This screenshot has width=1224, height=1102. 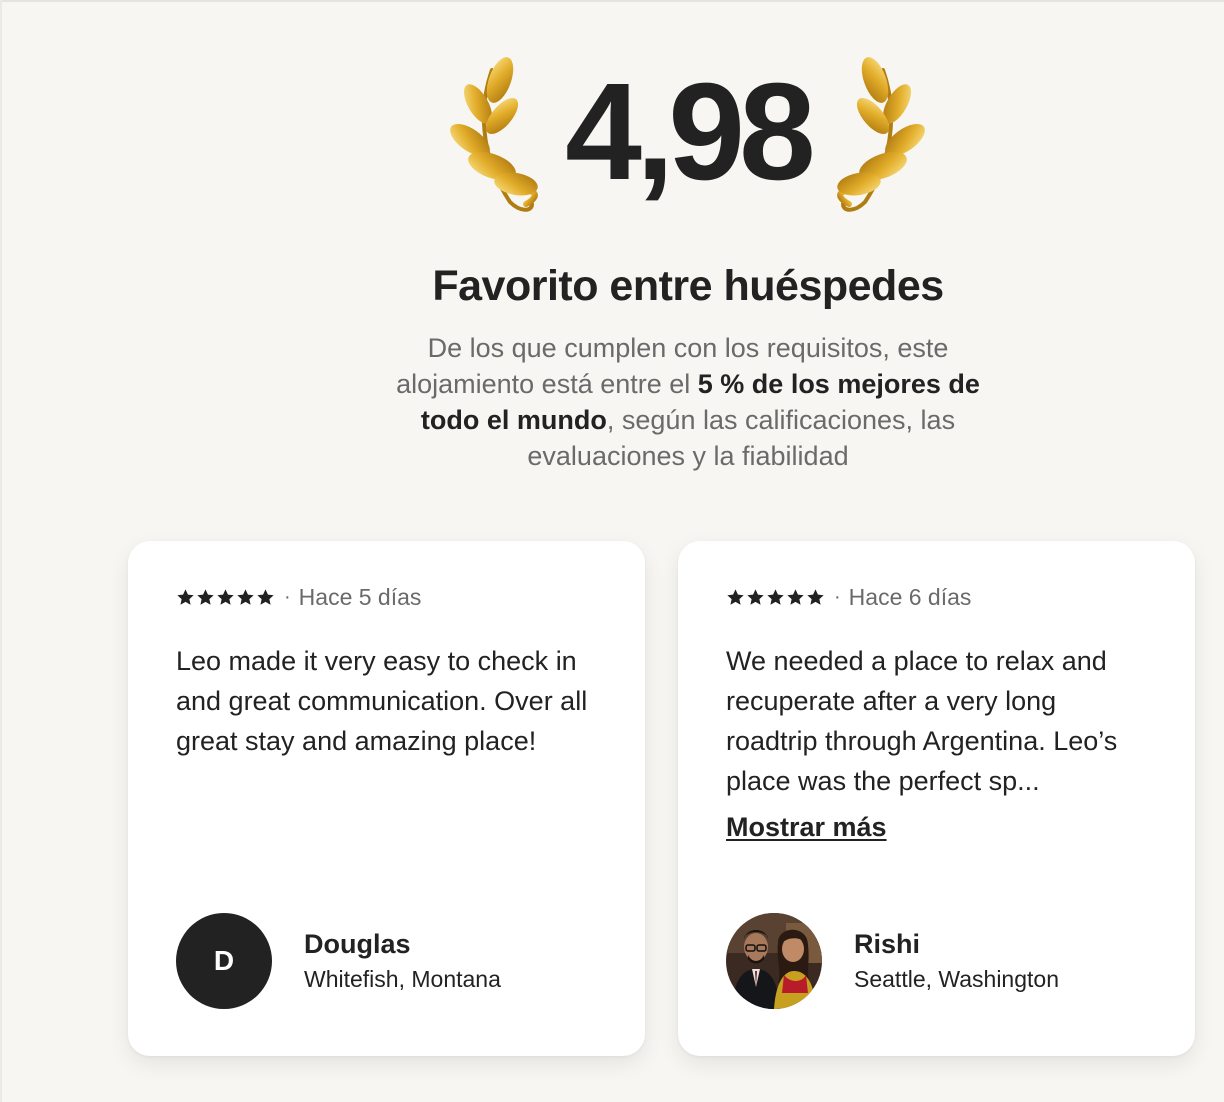 What do you see at coordinates (690, 132) in the screenshot?
I see `overall-rating: 4,98` at bounding box center [690, 132].